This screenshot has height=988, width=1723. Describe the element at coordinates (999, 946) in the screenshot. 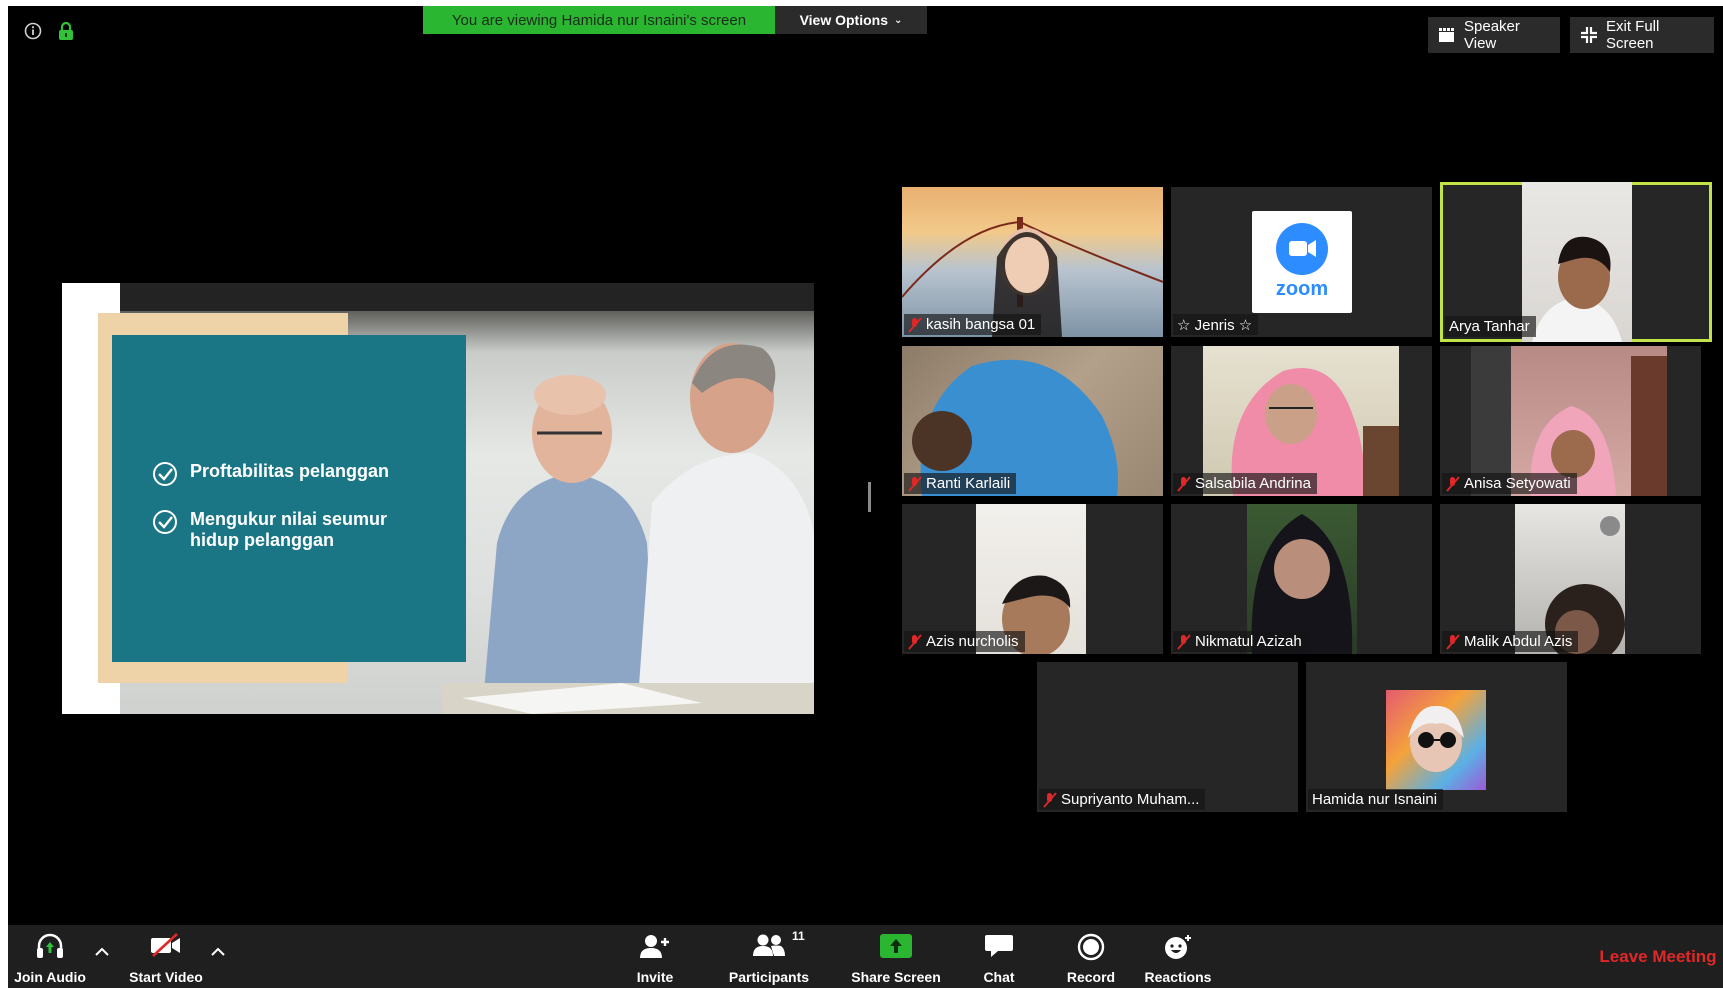

I see `chat-bubble-icon` at that location.